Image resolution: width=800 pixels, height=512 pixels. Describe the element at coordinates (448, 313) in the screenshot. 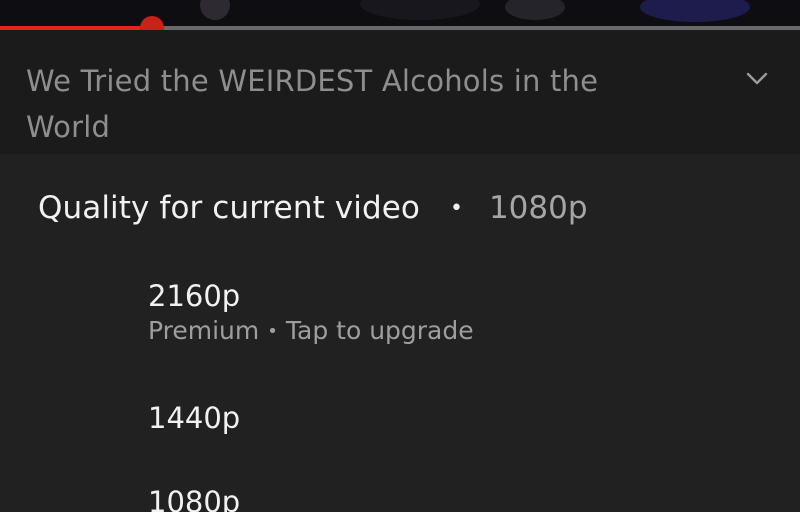

I see `quality-option-2160p: 2160p Premium • Tap to upgrade` at that location.